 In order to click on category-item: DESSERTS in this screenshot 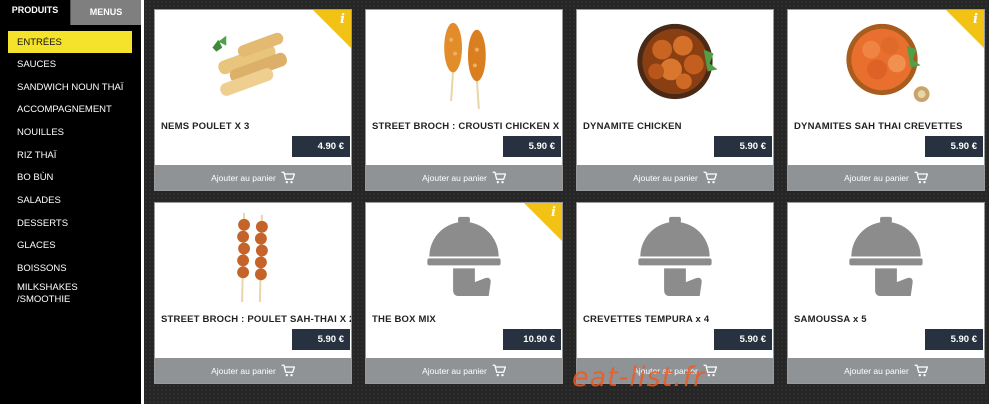, I will do `click(70, 223)`.